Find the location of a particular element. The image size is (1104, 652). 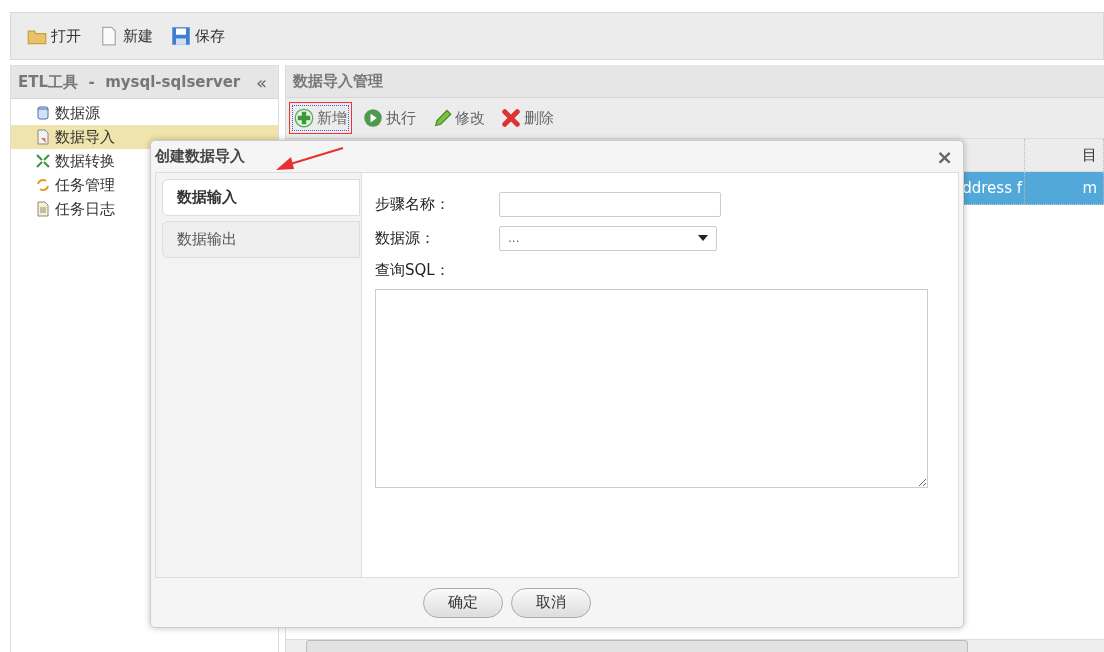

column-header: 目 is located at coordinates (1064, 155).